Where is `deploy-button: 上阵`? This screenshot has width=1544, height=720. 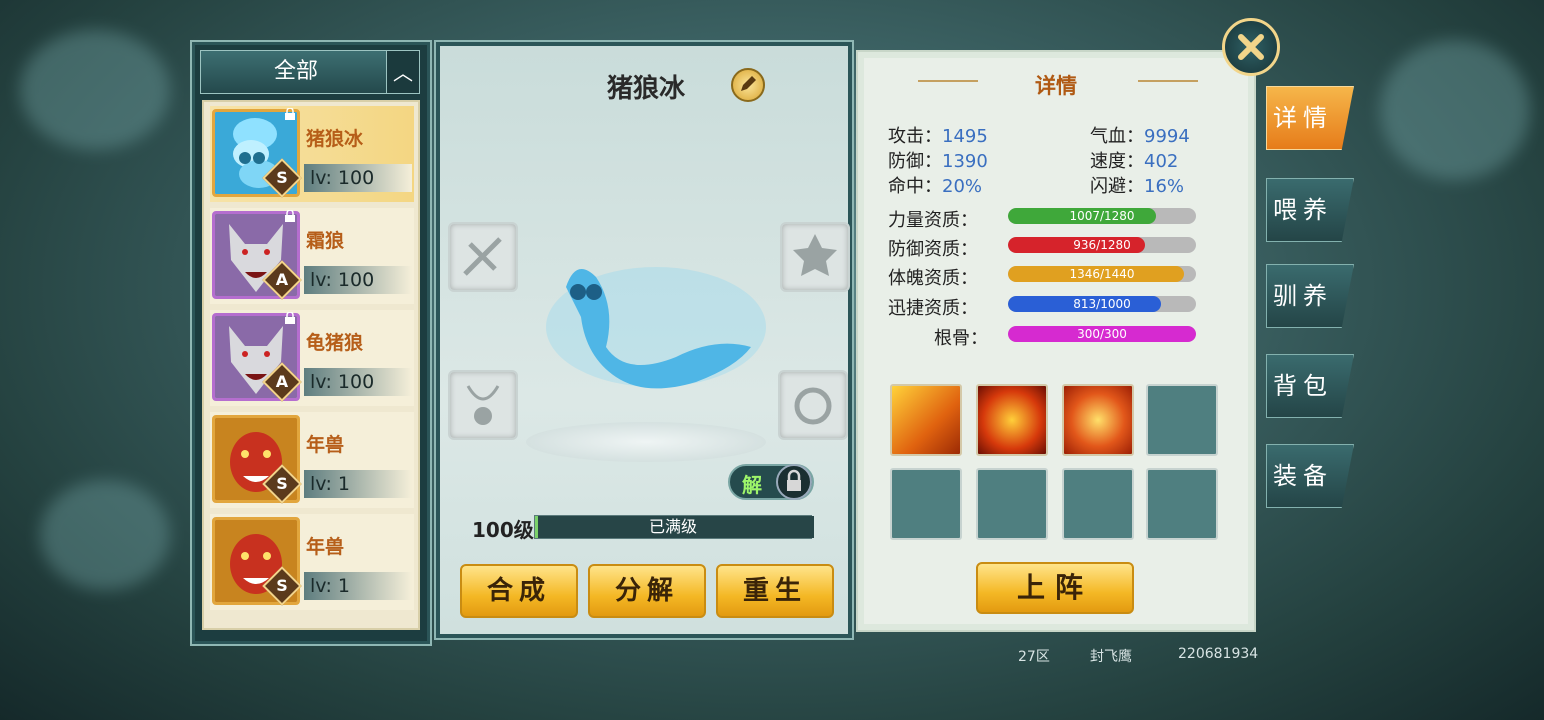
deploy-button: 上阵 is located at coordinates (1055, 588).